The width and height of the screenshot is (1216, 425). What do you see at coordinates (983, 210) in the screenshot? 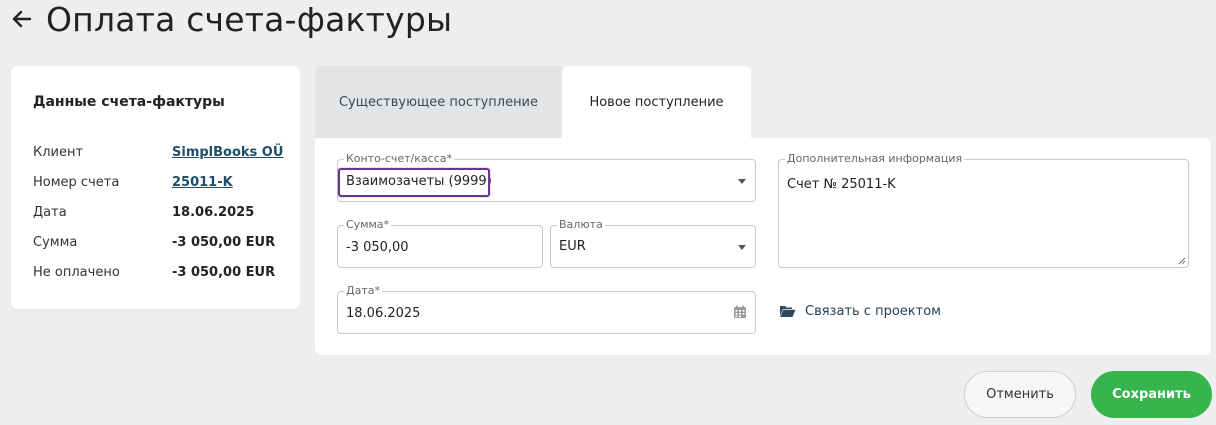
I see `additional-info-textarea: Дополнительная информация Счет № 25011-K` at bounding box center [983, 210].